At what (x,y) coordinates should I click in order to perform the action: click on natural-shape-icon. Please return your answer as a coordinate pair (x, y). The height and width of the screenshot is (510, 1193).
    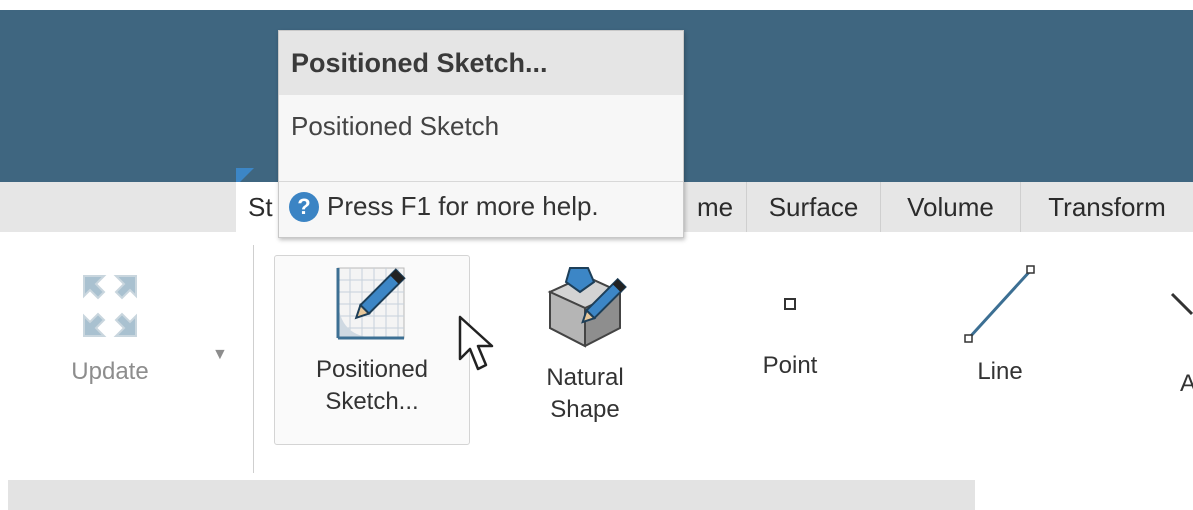
    Looking at the image, I should click on (587, 307).